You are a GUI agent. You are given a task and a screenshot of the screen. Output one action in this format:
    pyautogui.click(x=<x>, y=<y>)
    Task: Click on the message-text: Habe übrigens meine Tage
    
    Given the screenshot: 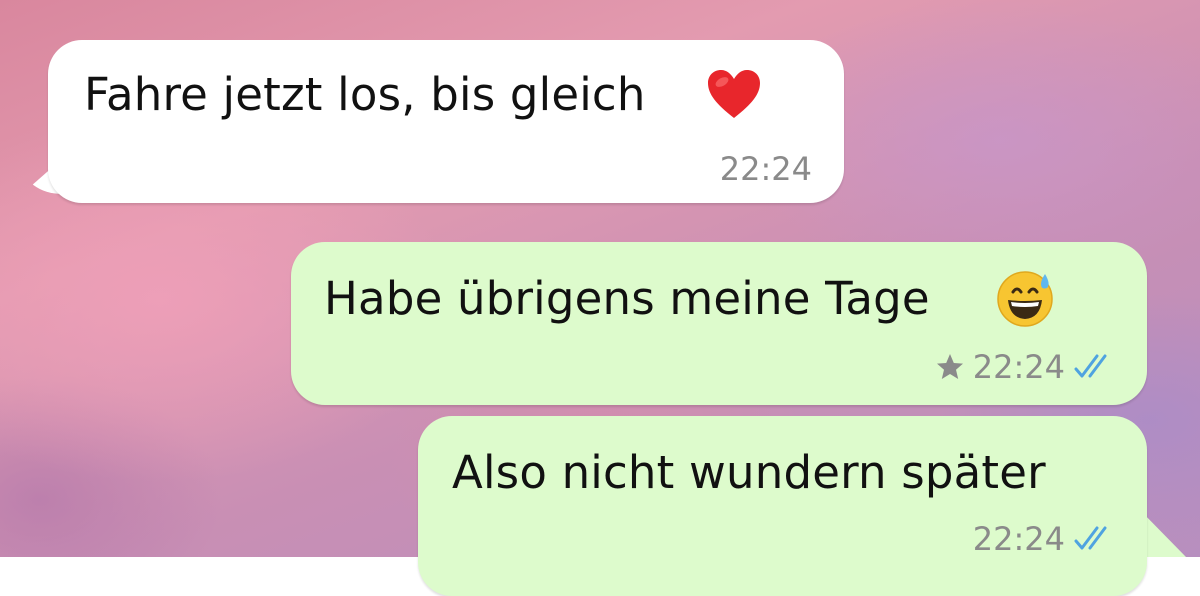 What is the action you would take?
    pyautogui.click(x=627, y=298)
    